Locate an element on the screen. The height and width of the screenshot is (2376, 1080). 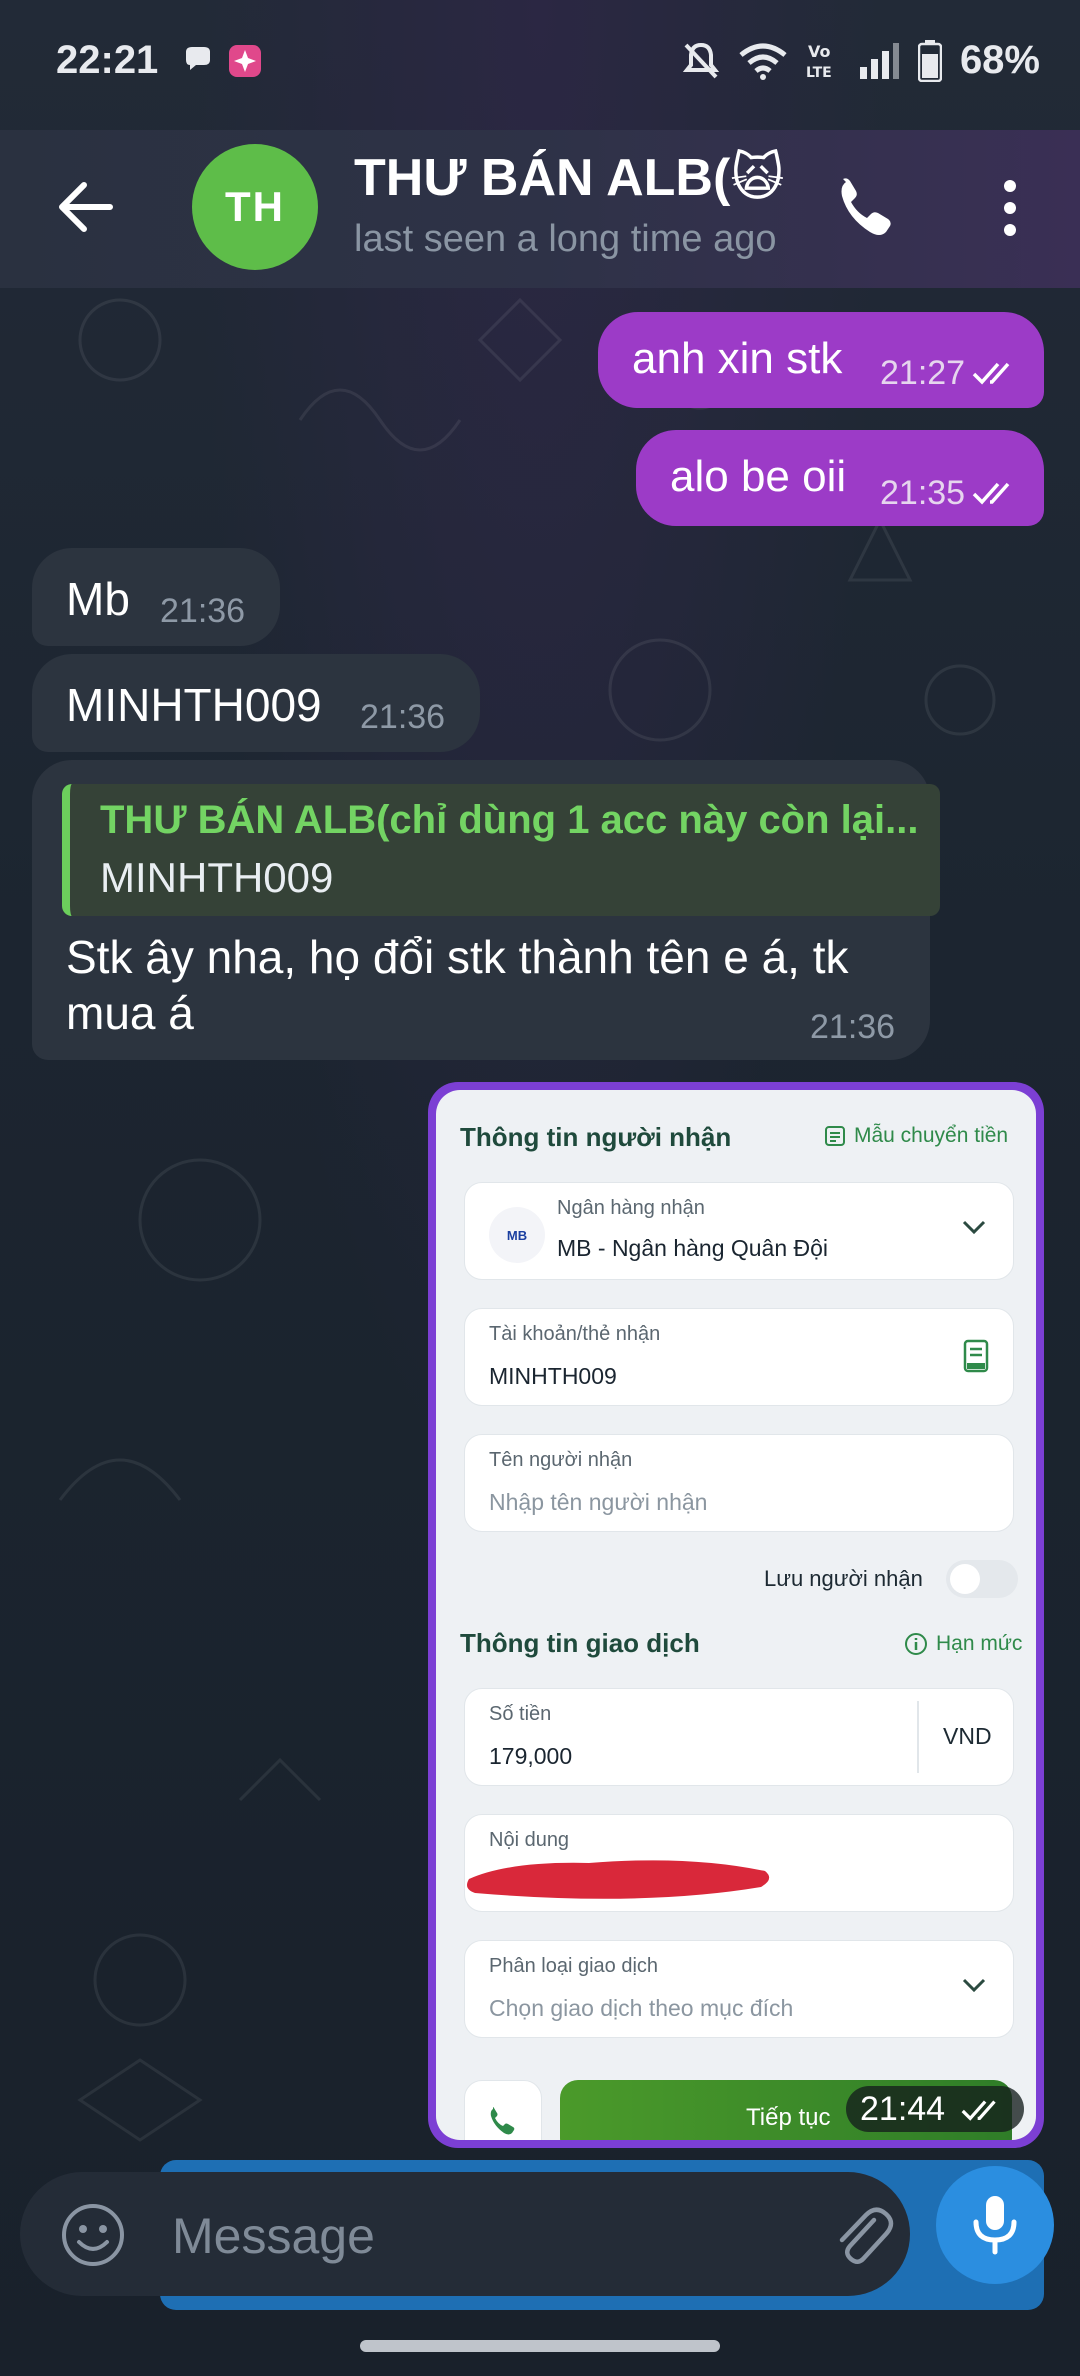
template-link-label: Mẫu chuyển tiền is located at coordinates (931, 1135).